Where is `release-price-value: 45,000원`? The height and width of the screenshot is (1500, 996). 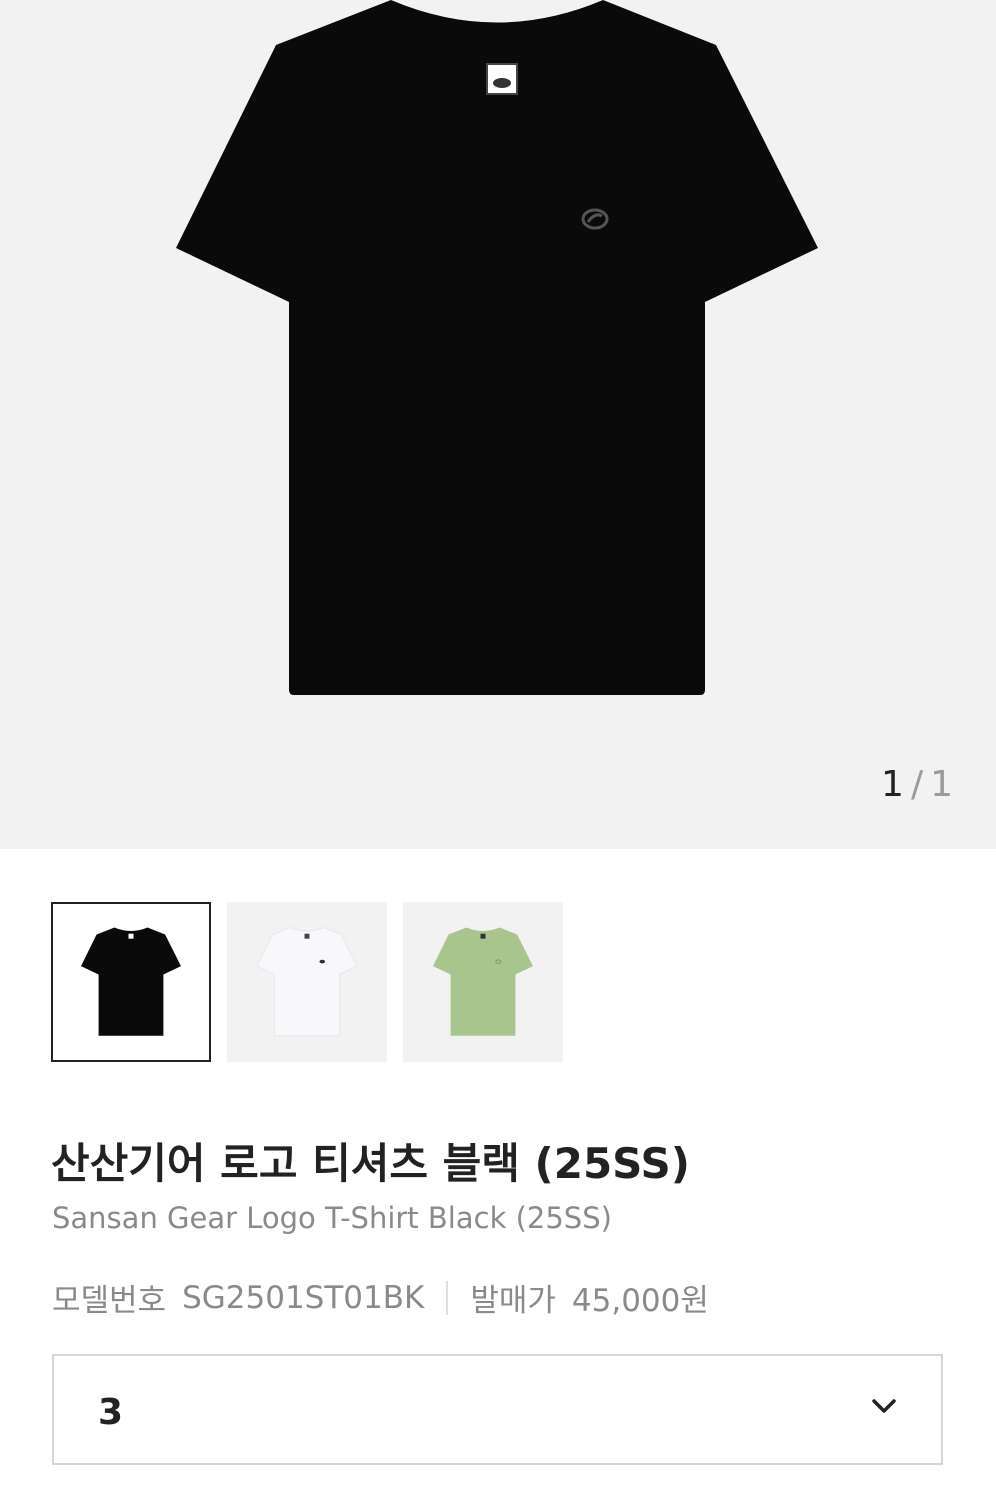 release-price-value: 45,000원 is located at coordinates (640, 1301).